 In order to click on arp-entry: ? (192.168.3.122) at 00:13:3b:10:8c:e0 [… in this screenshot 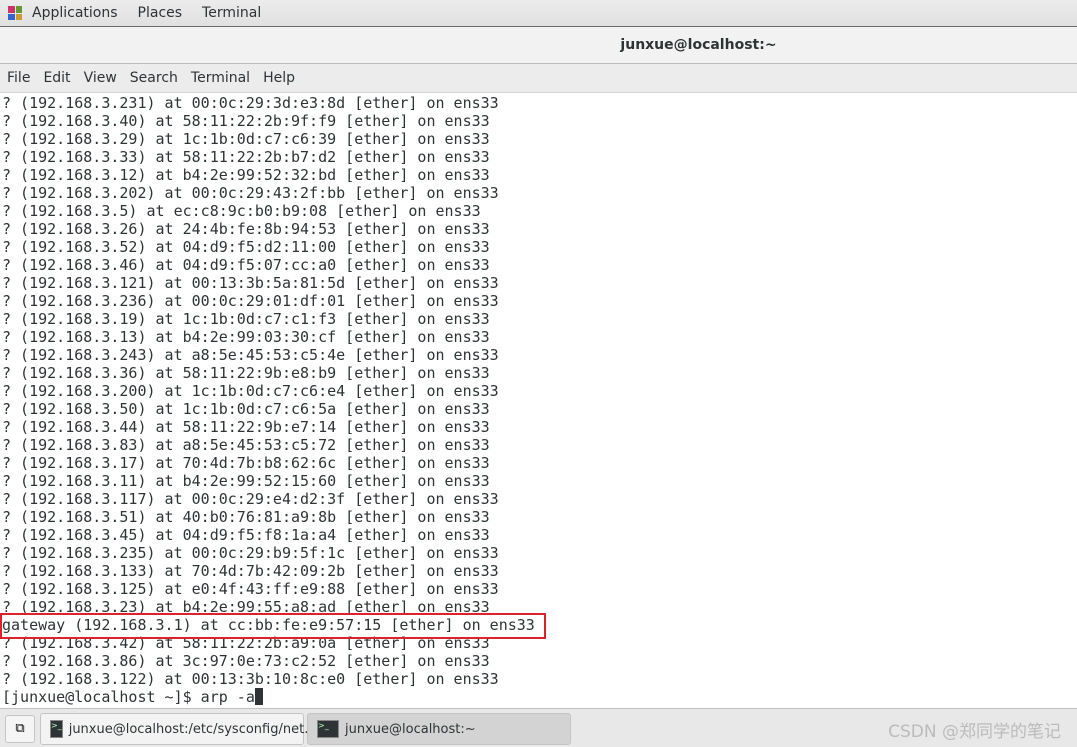, I will do `click(250, 679)`.